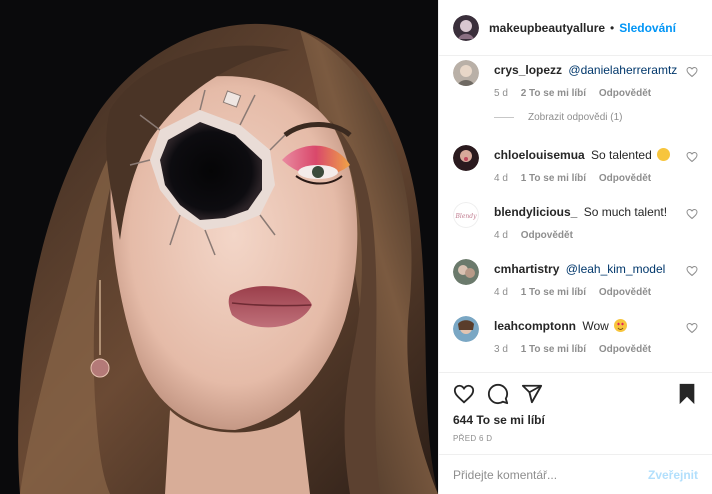  I want to click on post-header: makeupbeautyallure • Sledování, so click(575, 28).